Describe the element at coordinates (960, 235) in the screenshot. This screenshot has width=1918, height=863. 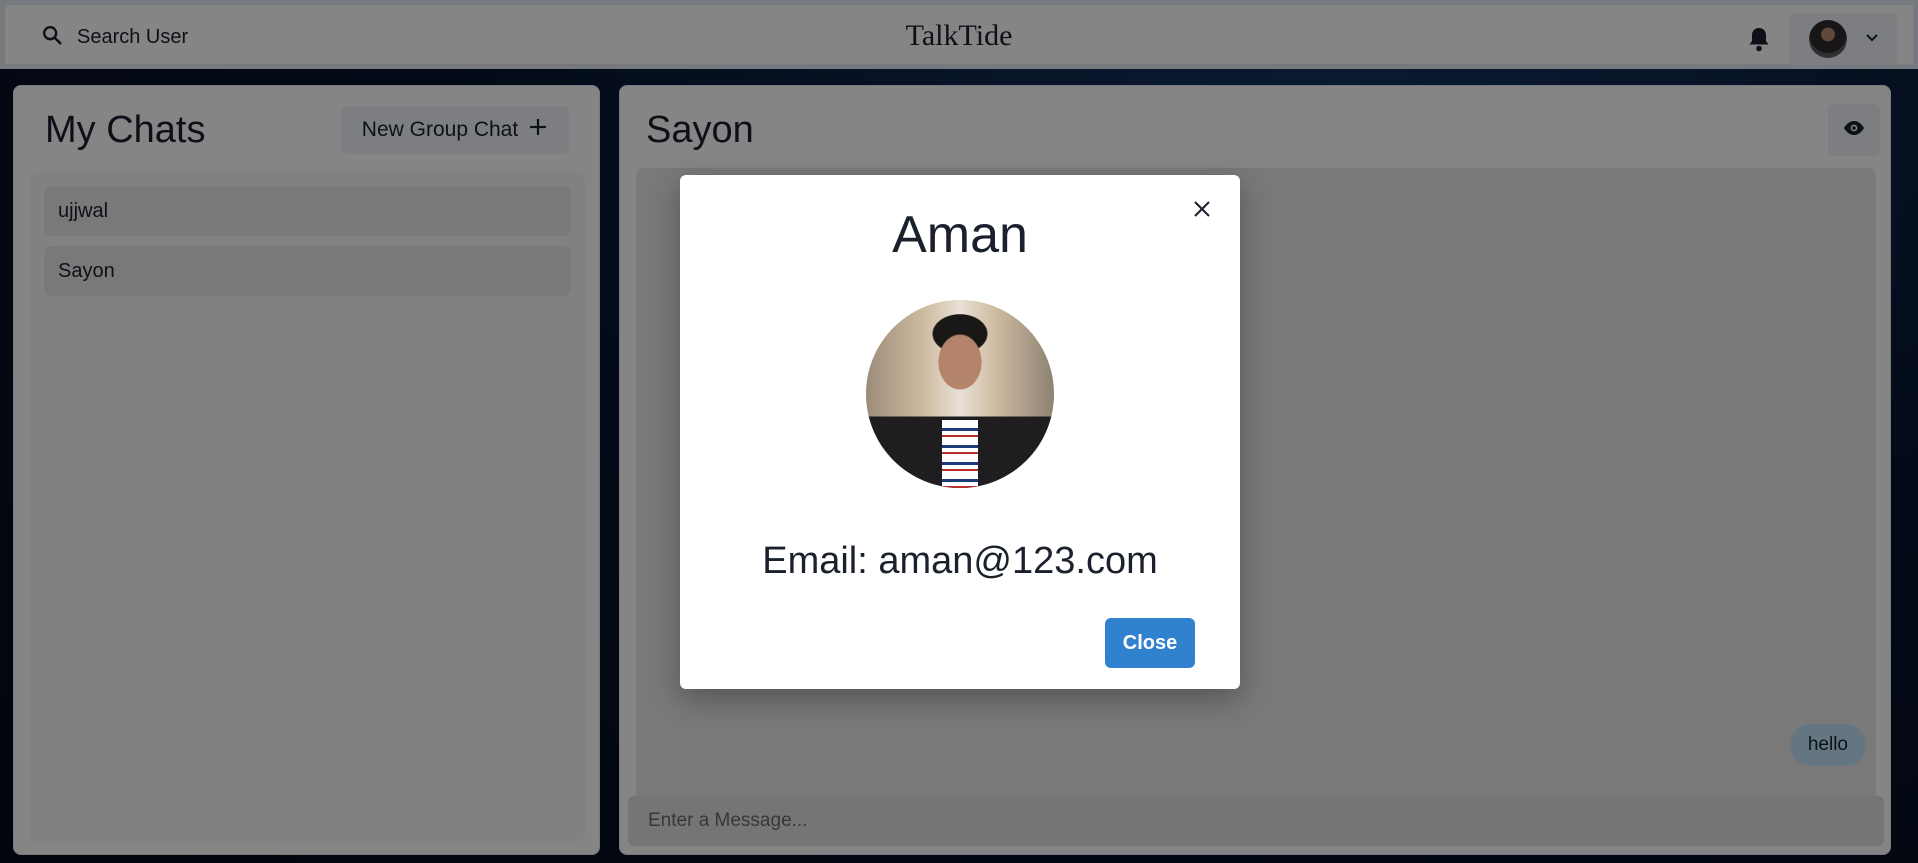
I see `profile-name: Aman` at that location.